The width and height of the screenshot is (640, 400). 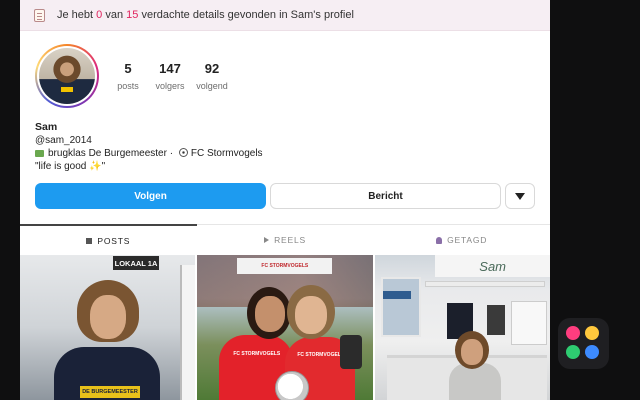 What do you see at coordinates (484, 284) in the screenshot?
I see `bunk-rail` at bounding box center [484, 284].